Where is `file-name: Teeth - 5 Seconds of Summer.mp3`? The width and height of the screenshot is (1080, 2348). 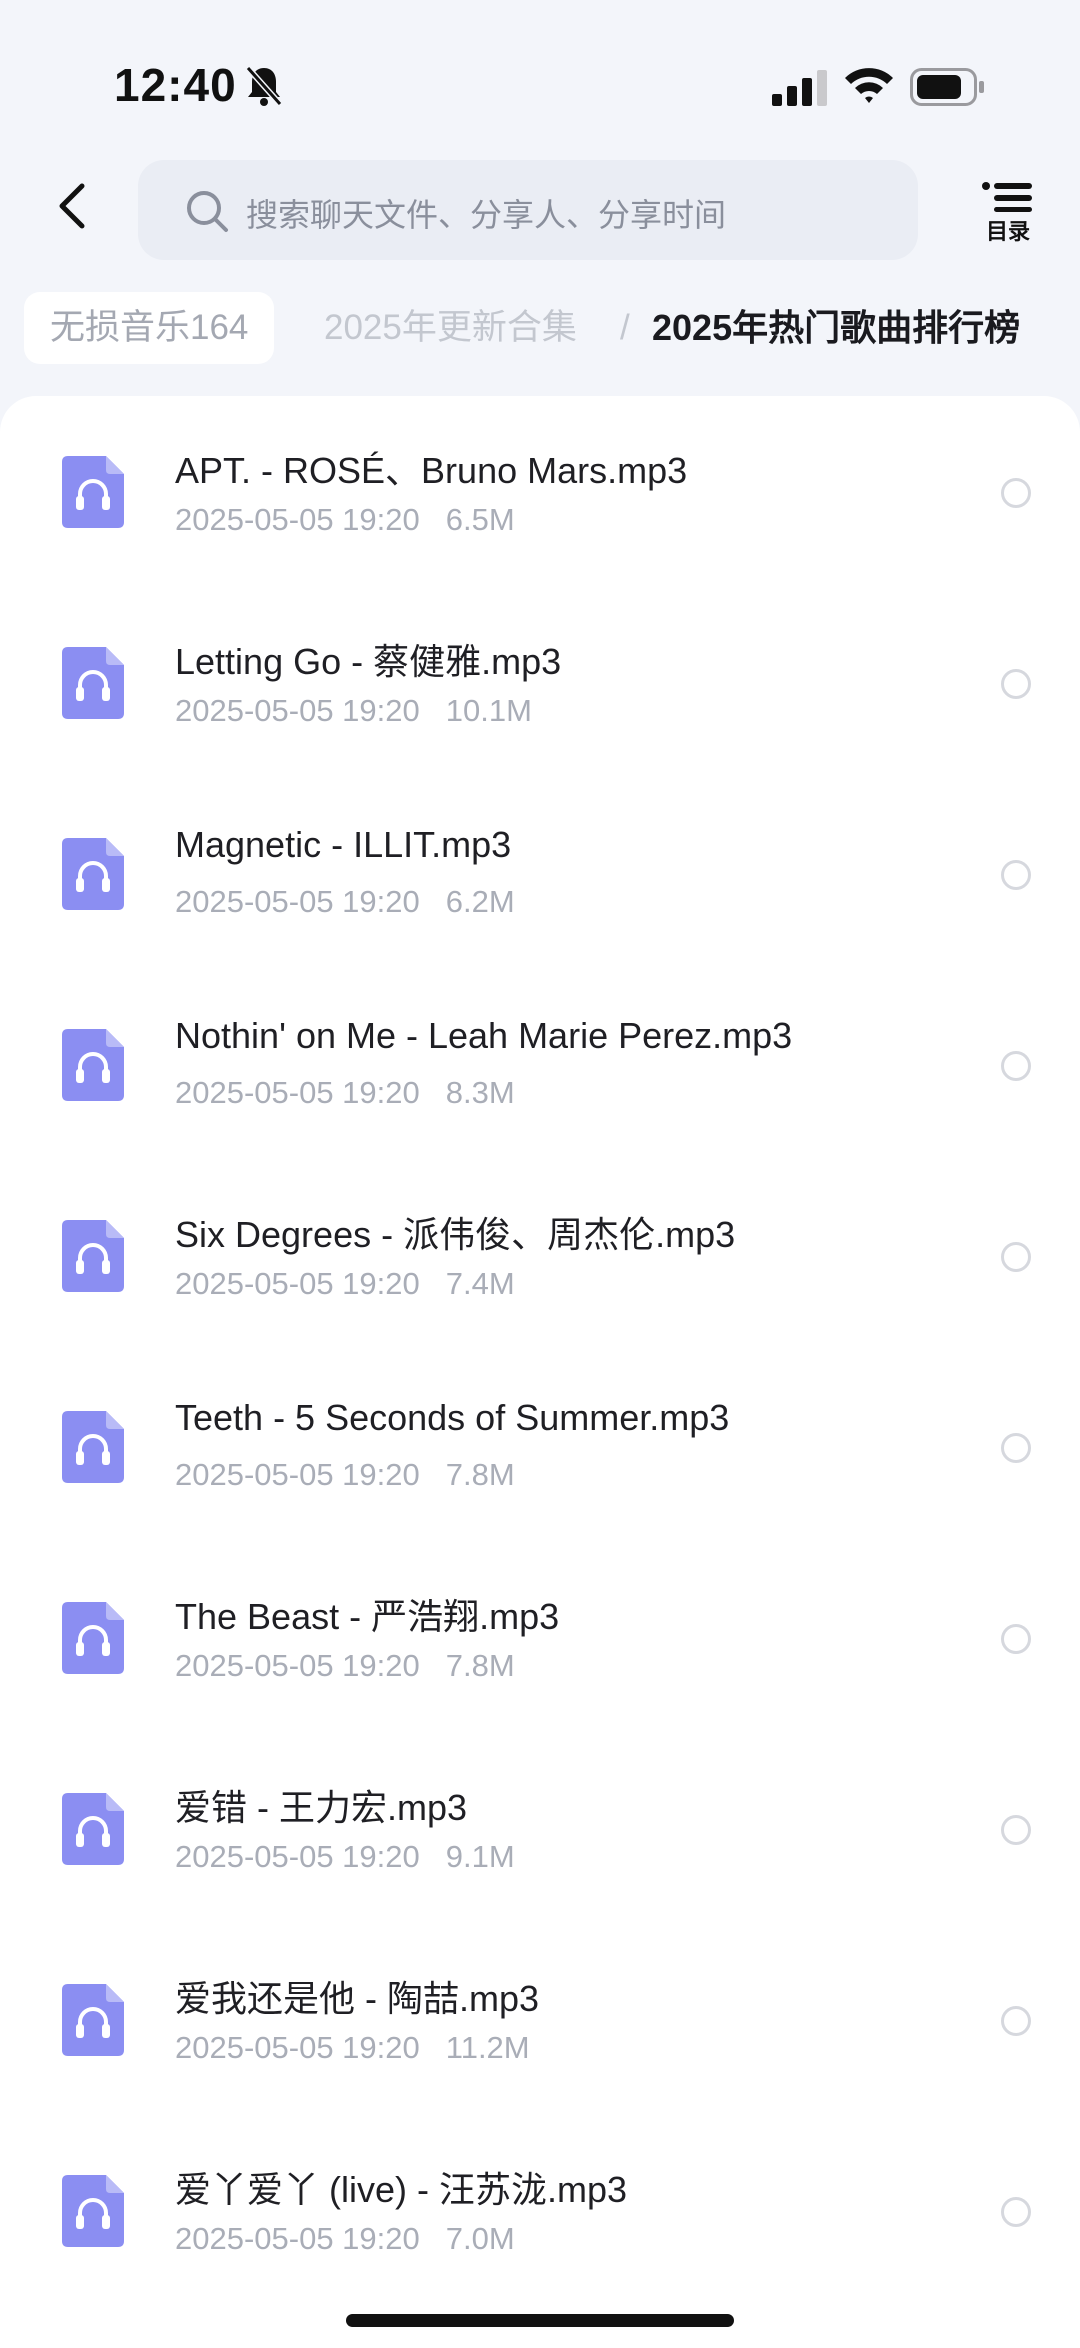 file-name: Teeth - 5 Seconds of Summer.mp3 is located at coordinates (452, 1417).